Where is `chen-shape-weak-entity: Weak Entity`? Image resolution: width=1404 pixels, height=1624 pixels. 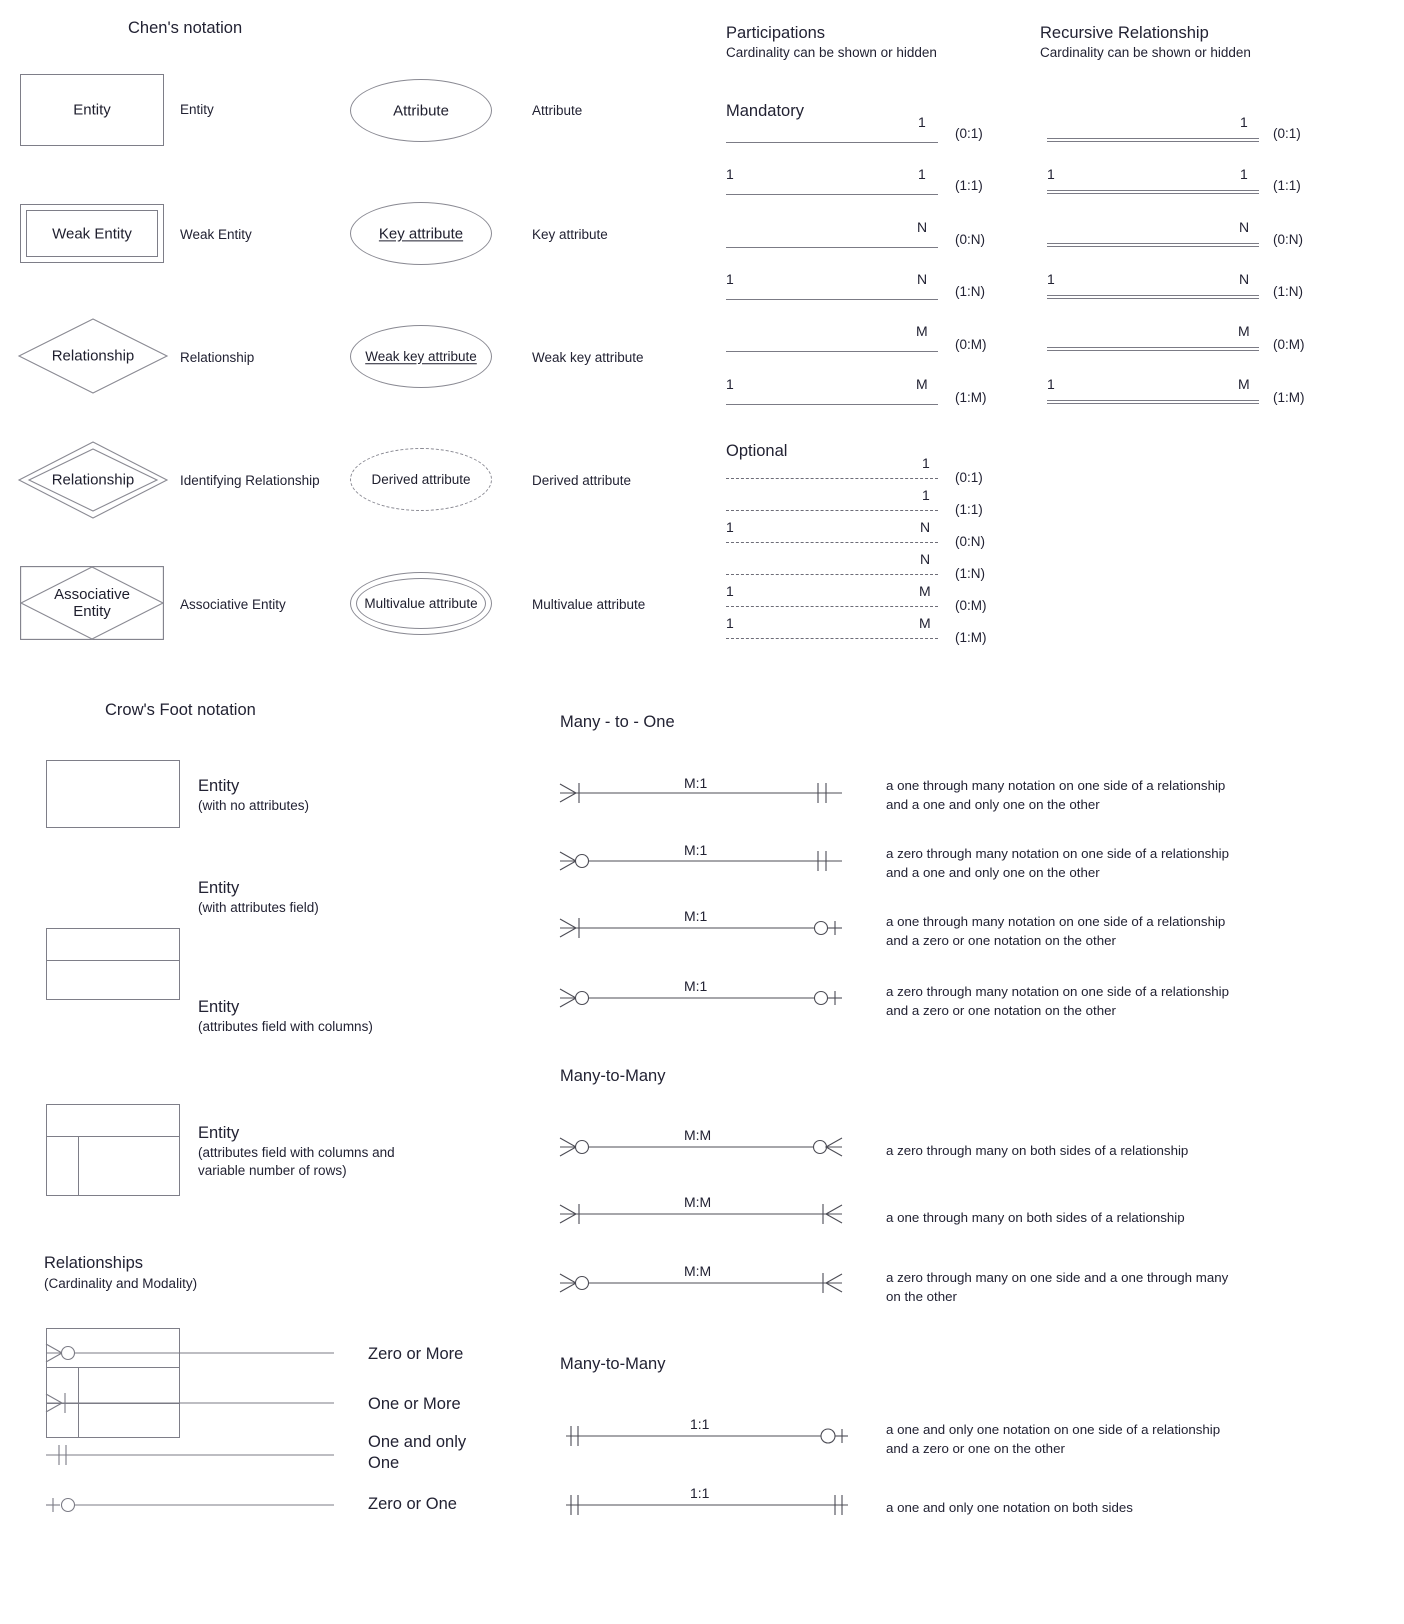 chen-shape-weak-entity: Weak Entity is located at coordinates (92, 233).